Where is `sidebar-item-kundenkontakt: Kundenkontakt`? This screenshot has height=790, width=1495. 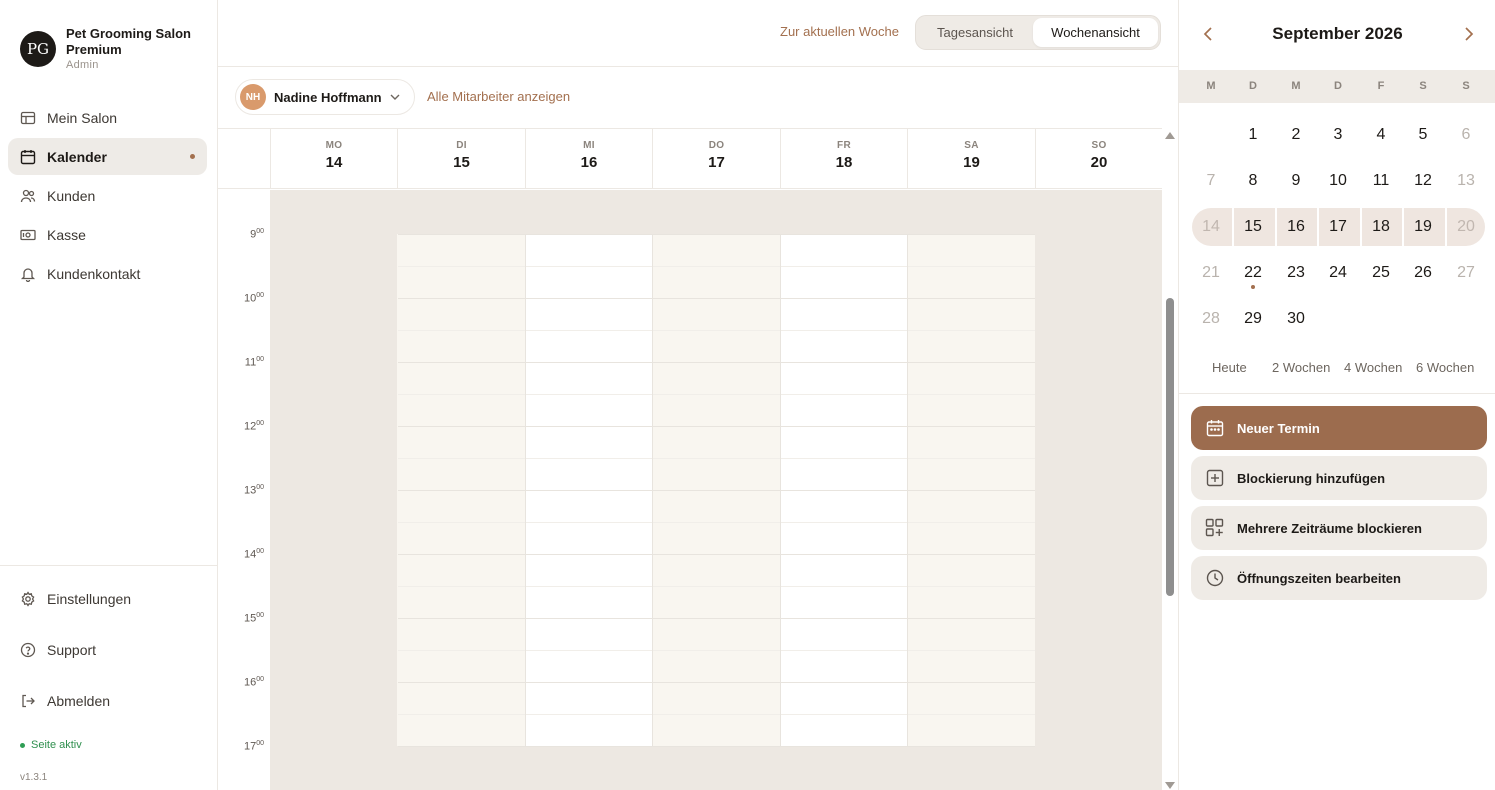
sidebar-item-kundenkontakt: Kundenkontakt is located at coordinates (107, 273).